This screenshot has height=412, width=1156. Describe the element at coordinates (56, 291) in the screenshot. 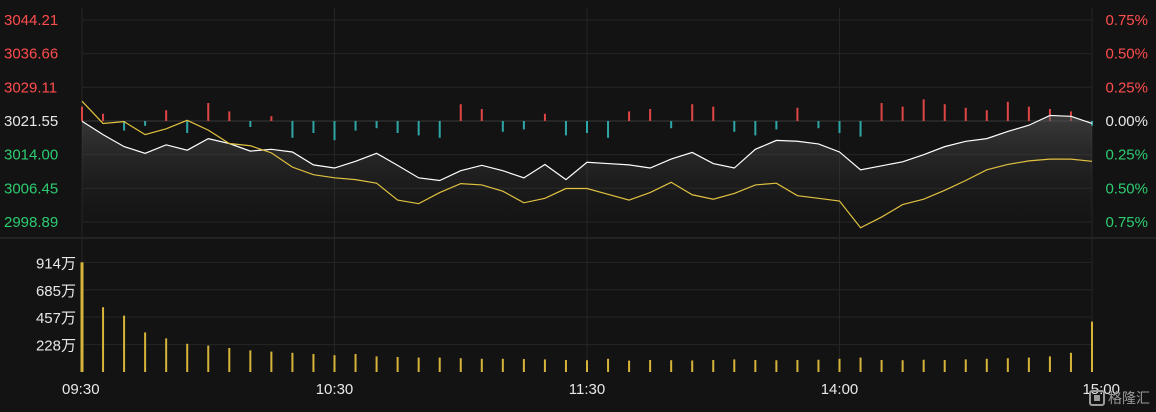

I see `volume-tick-label: 685万` at that location.